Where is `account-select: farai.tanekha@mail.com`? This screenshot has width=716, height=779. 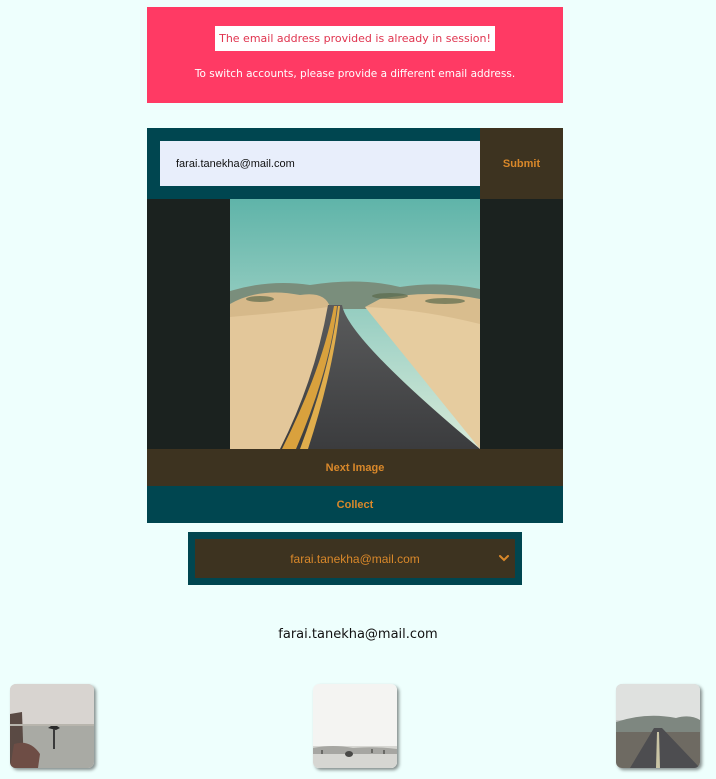 account-select: farai.tanekha@mail.com is located at coordinates (355, 558).